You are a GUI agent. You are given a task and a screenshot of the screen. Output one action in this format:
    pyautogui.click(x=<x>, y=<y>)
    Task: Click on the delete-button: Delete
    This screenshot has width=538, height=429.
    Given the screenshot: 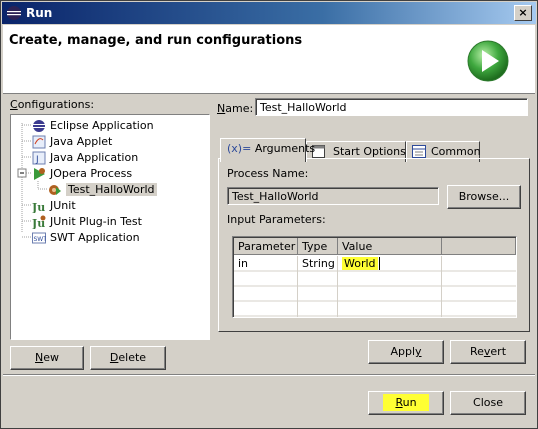 What is the action you would take?
    pyautogui.click(x=128, y=358)
    